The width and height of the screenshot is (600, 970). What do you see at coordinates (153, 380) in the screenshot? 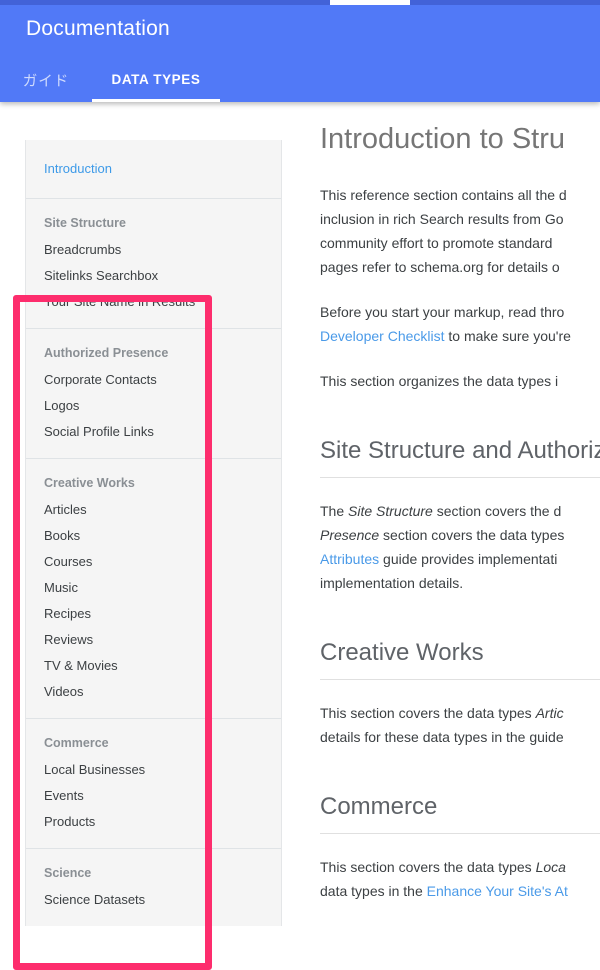
I see `sidebar-item-corporate-contacts: Corporate Contacts` at bounding box center [153, 380].